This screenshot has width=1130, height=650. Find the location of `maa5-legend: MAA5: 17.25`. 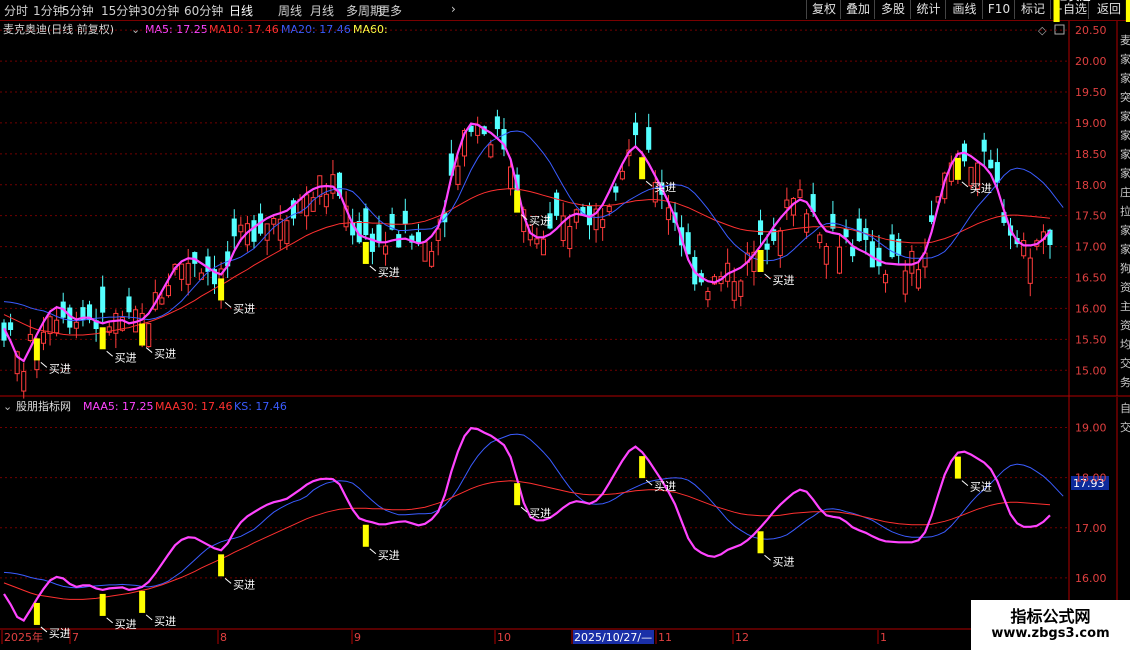

maa5-legend: MAA5: 17.25 is located at coordinates (118, 406).